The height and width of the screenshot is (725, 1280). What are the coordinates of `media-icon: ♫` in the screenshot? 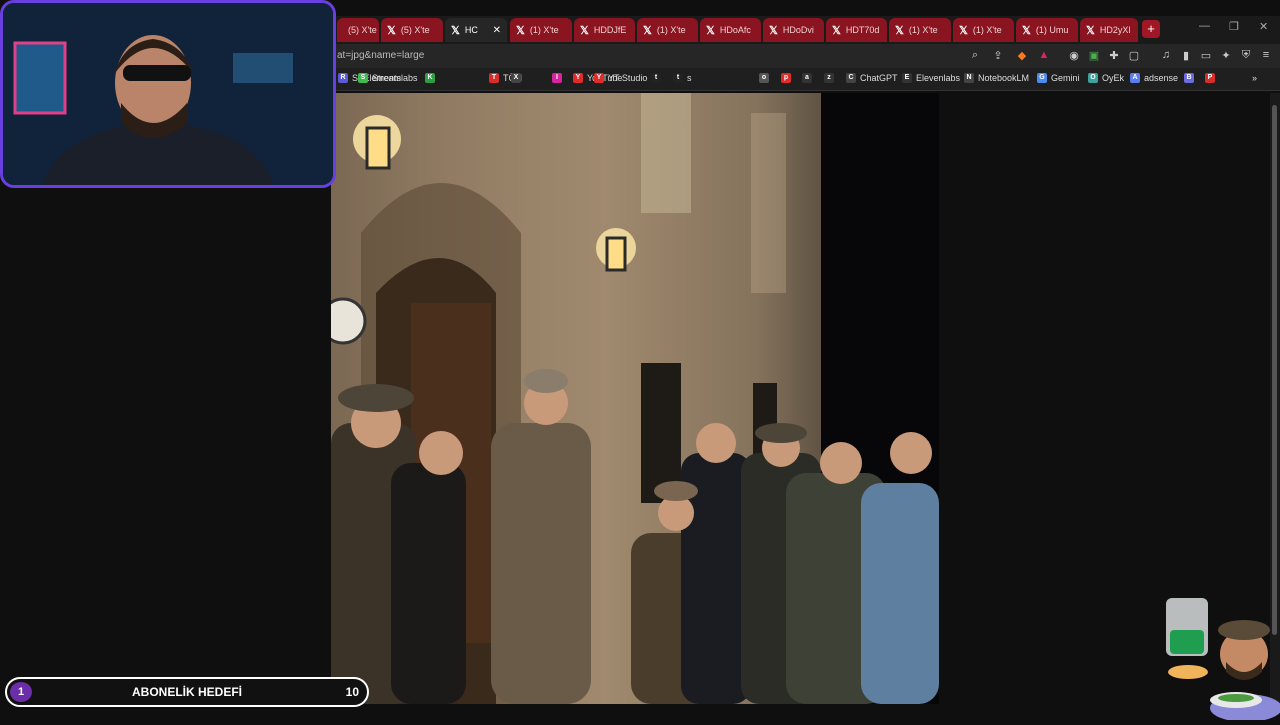 It's located at (1166, 55).